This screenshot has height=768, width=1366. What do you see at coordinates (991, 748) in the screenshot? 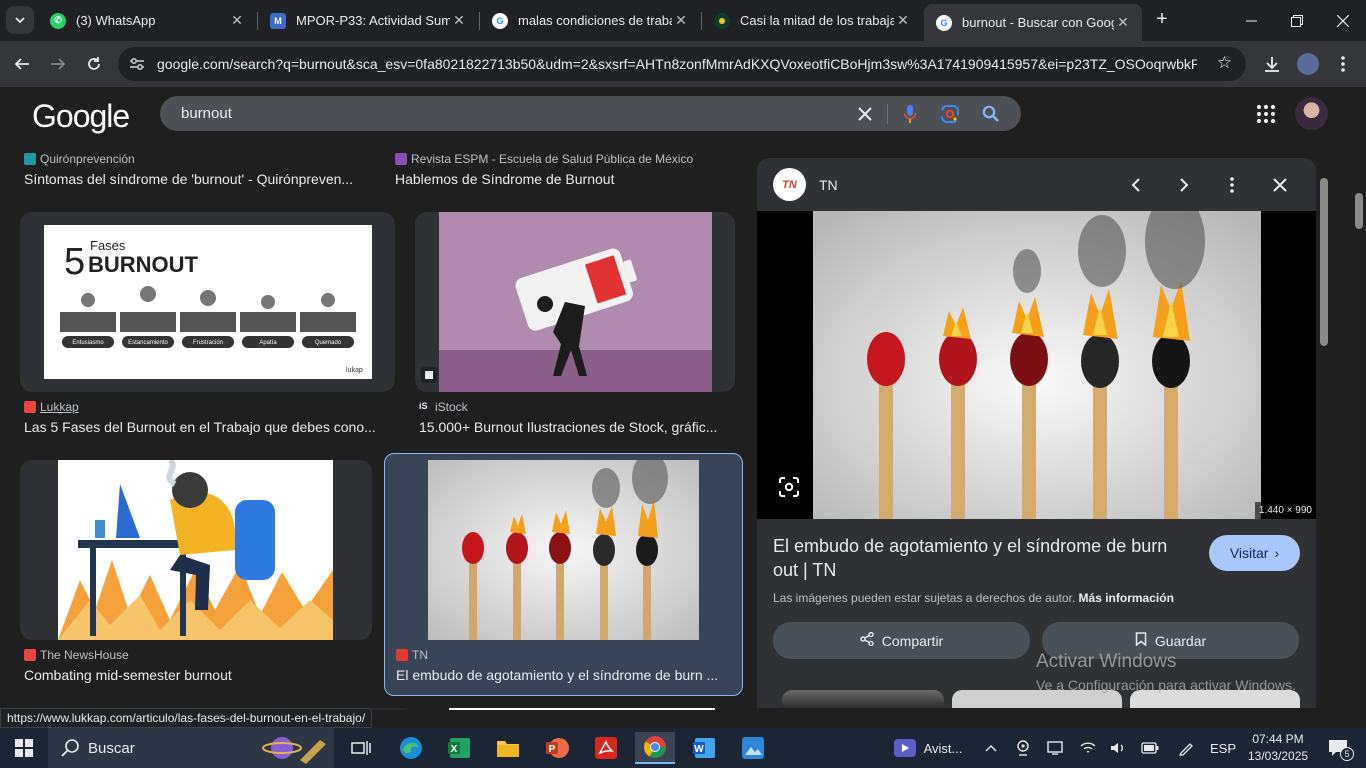
I see `show-hidden-icons-button` at bounding box center [991, 748].